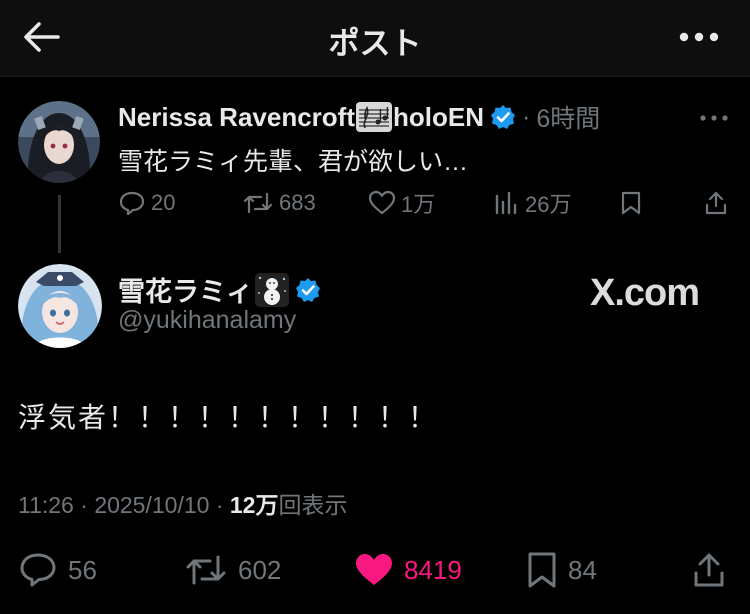 Image resolution: width=750 pixels, height=614 pixels. Describe the element at coordinates (151, 505) in the screenshot. I see `post-date: 2025/10/10` at that location.